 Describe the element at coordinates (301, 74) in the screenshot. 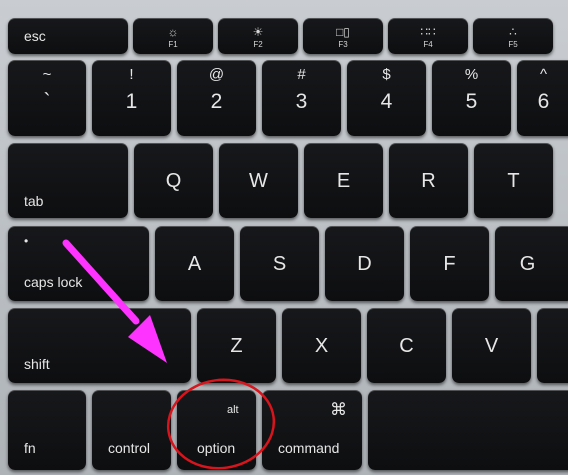

I see `key-3-shift-label: #` at that location.